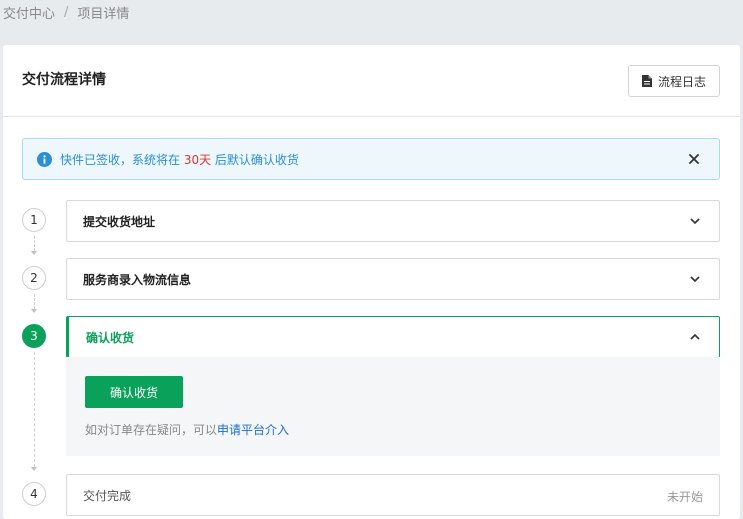 This screenshot has width=743, height=519. I want to click on close-icon, so click(694, 159).